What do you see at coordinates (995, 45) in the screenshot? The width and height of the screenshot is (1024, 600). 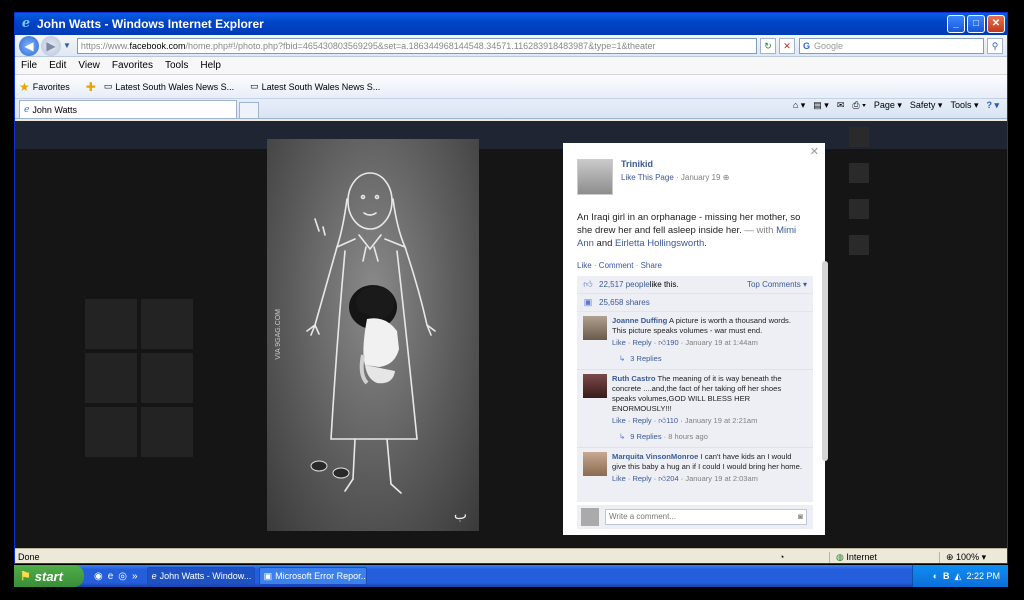 I see `search-button: ⚲` at bounding box center [995, 45].